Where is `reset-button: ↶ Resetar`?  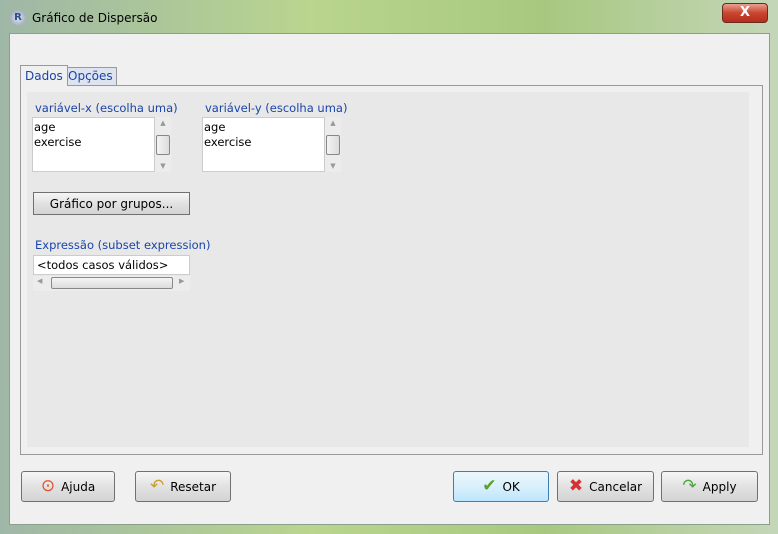
reset-button: ↶ Resetar is located at coordinates (183, 486).